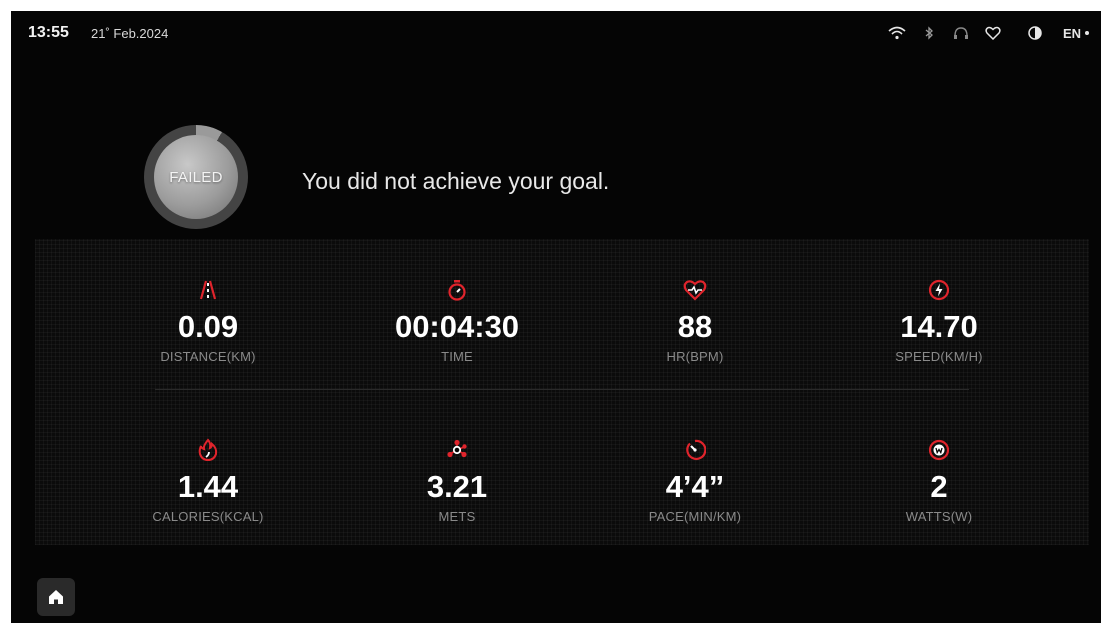 The width and height of the screenshot is (1111, 628). Describe the element at coordinates (1087, 33) in the screenshot. I see `language-dropdown-icon` at that location.